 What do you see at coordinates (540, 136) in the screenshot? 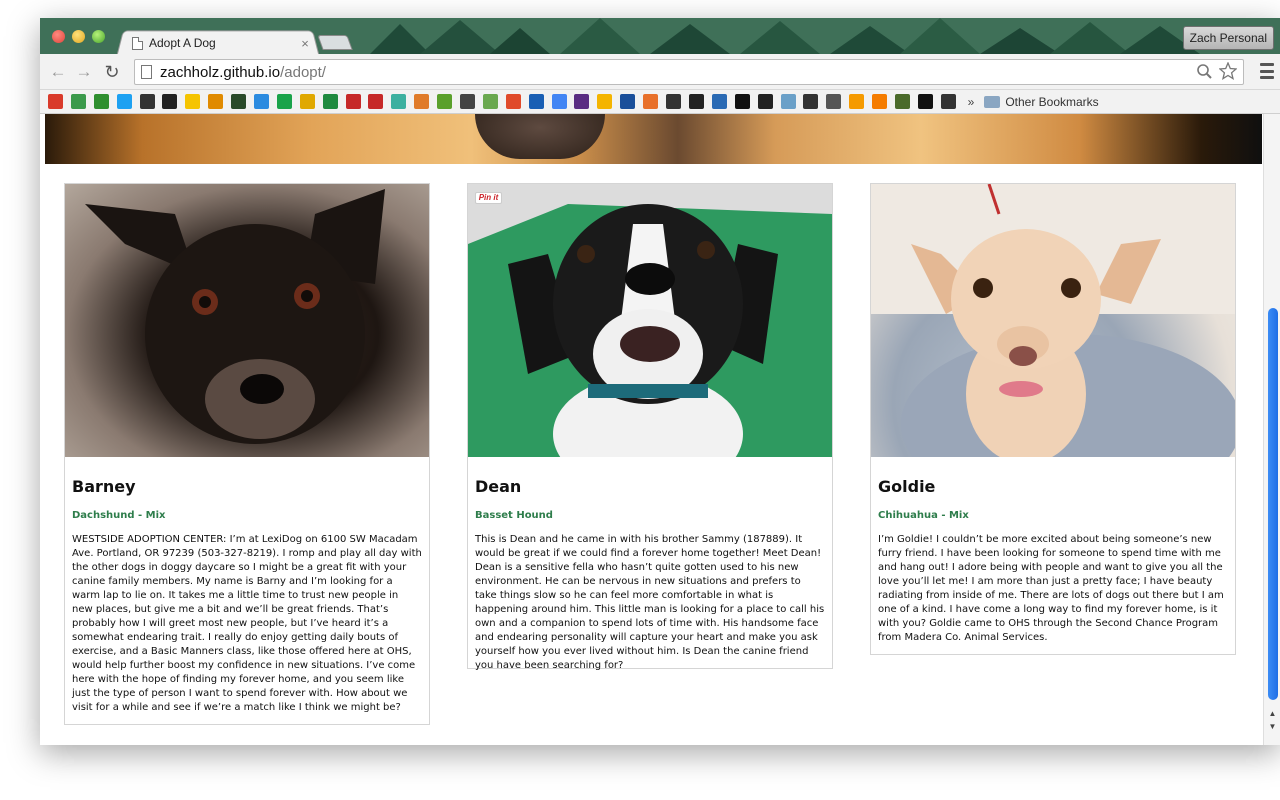
I see `hero-dog-nose` at bounding box center [540, 136].